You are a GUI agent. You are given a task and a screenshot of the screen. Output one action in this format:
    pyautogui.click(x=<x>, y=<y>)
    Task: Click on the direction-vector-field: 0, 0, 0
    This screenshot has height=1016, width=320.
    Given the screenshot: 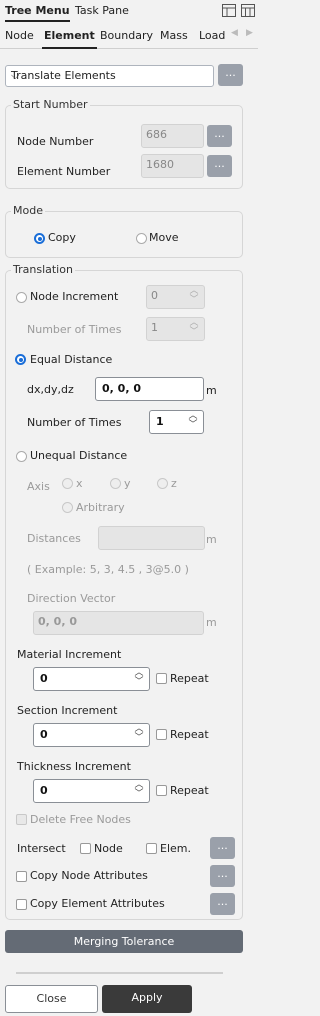 What is the action you would take?
    pyautogui.click(x=118, y=623)
    